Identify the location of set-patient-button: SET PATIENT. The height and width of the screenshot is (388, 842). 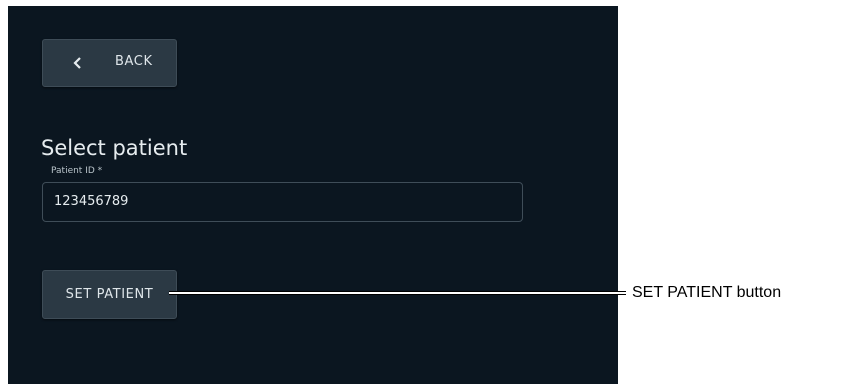
(109, 294).